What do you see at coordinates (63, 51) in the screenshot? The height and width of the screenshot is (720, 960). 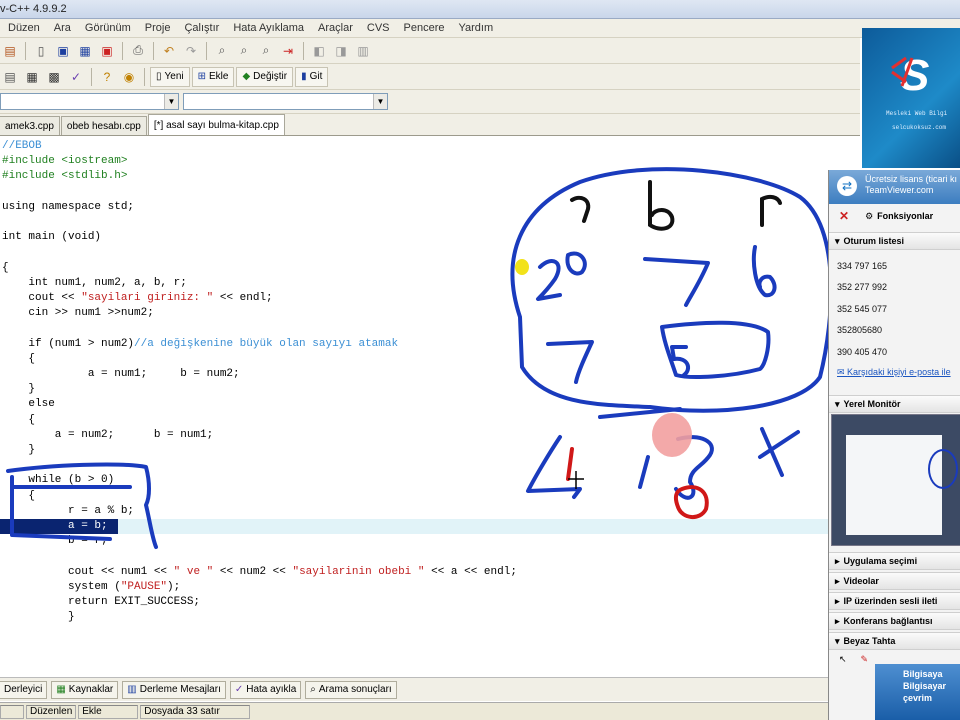 I see `save-icon: ▣` at bounding box center [63, 51].